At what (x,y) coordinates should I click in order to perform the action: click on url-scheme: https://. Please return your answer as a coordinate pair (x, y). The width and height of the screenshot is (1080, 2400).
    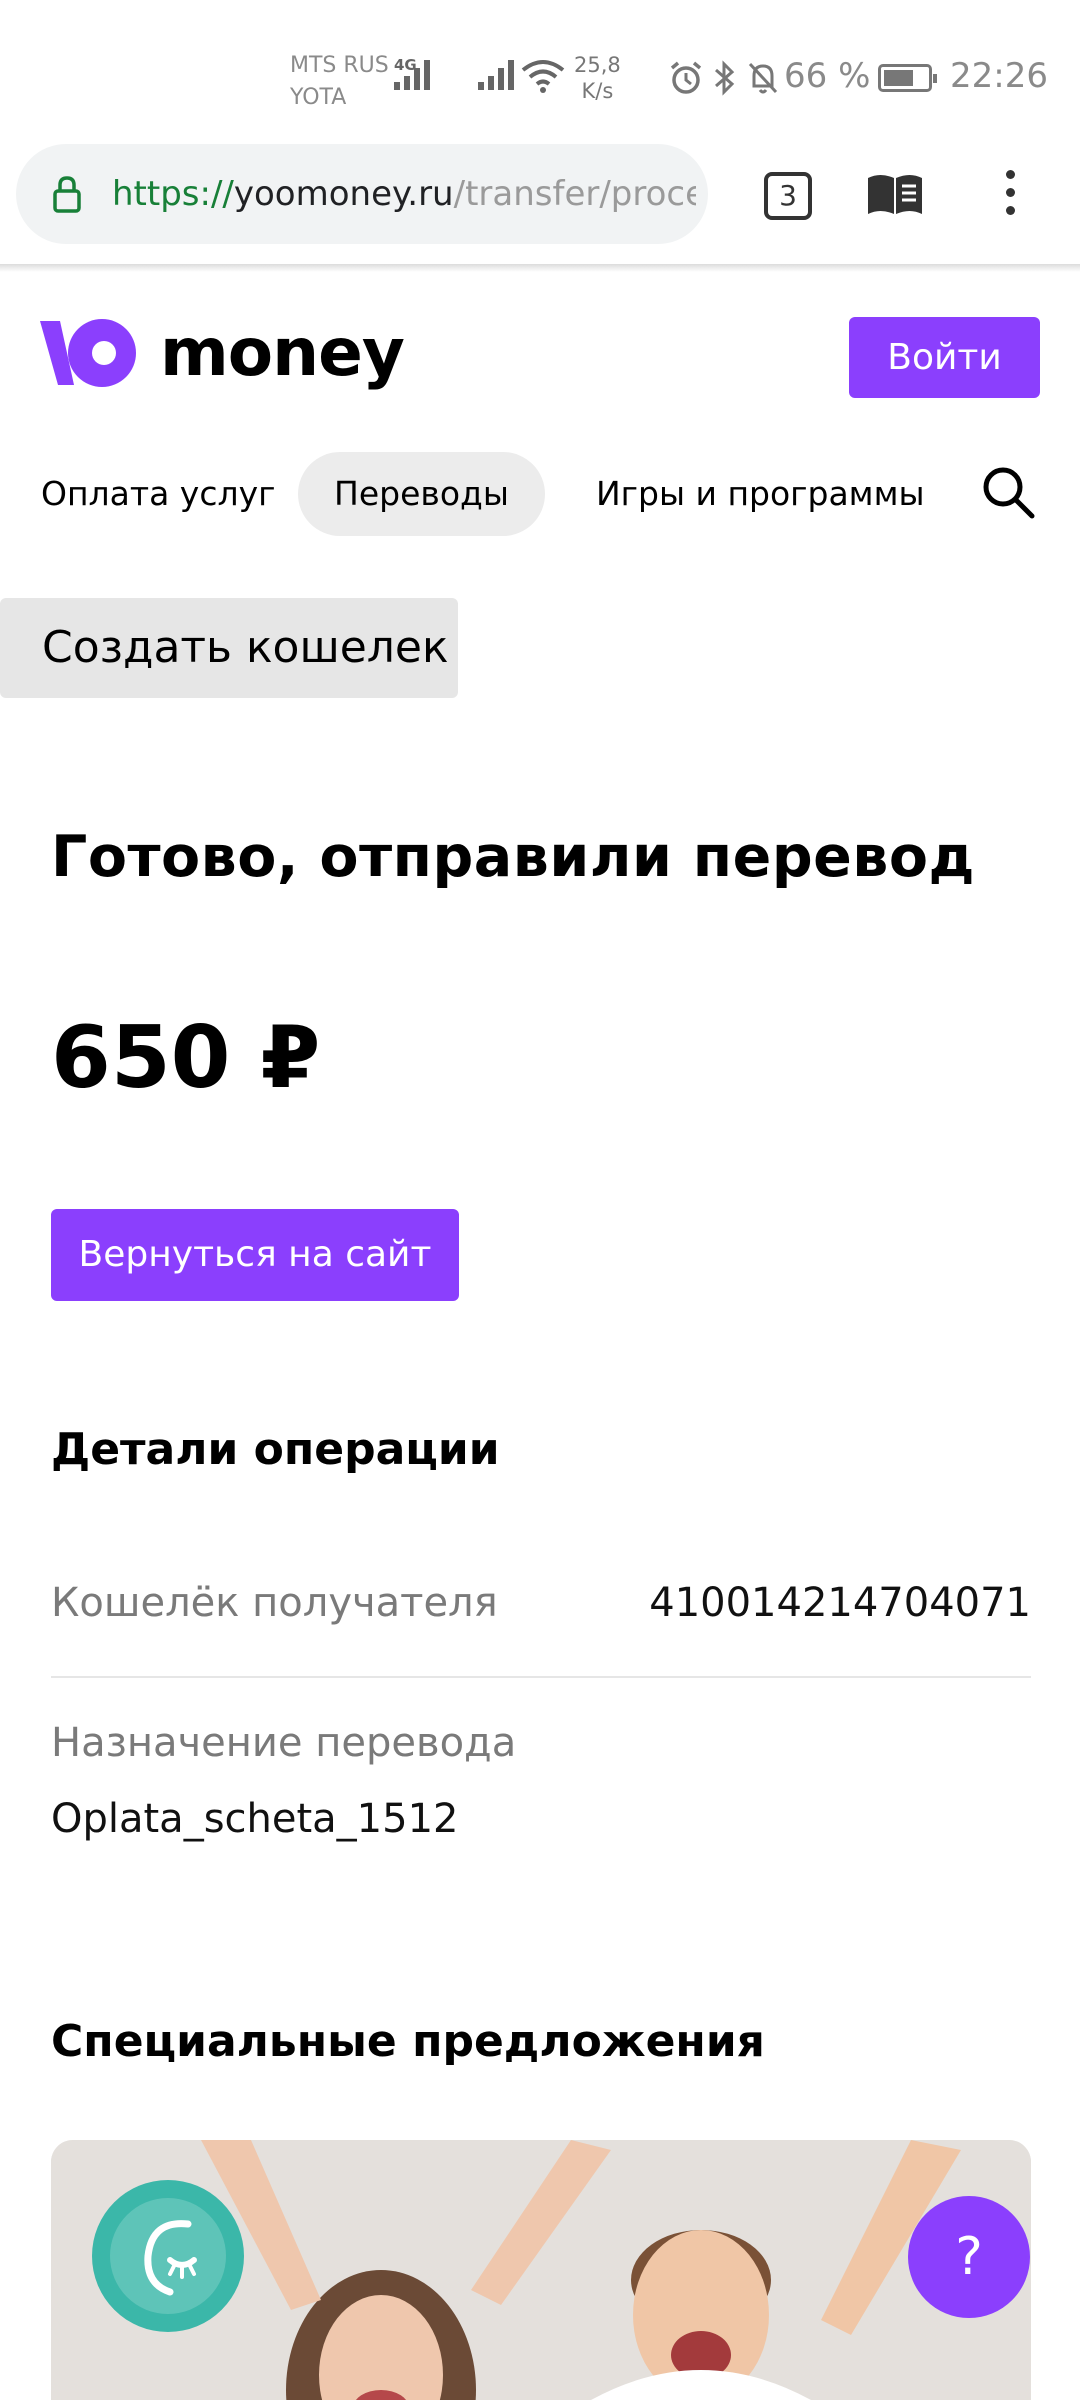
    Looking at the image, I should click on (173, 194).